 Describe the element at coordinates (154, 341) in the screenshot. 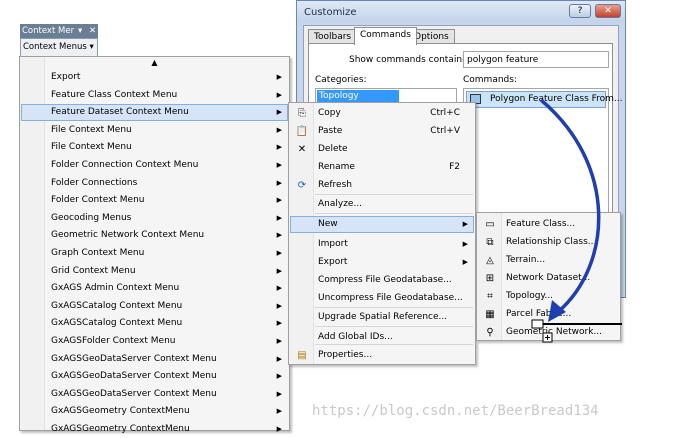

I see `menu-item-gxagsfolder-context-menu: GxAGSFolder Context Menu ▶` at that location.